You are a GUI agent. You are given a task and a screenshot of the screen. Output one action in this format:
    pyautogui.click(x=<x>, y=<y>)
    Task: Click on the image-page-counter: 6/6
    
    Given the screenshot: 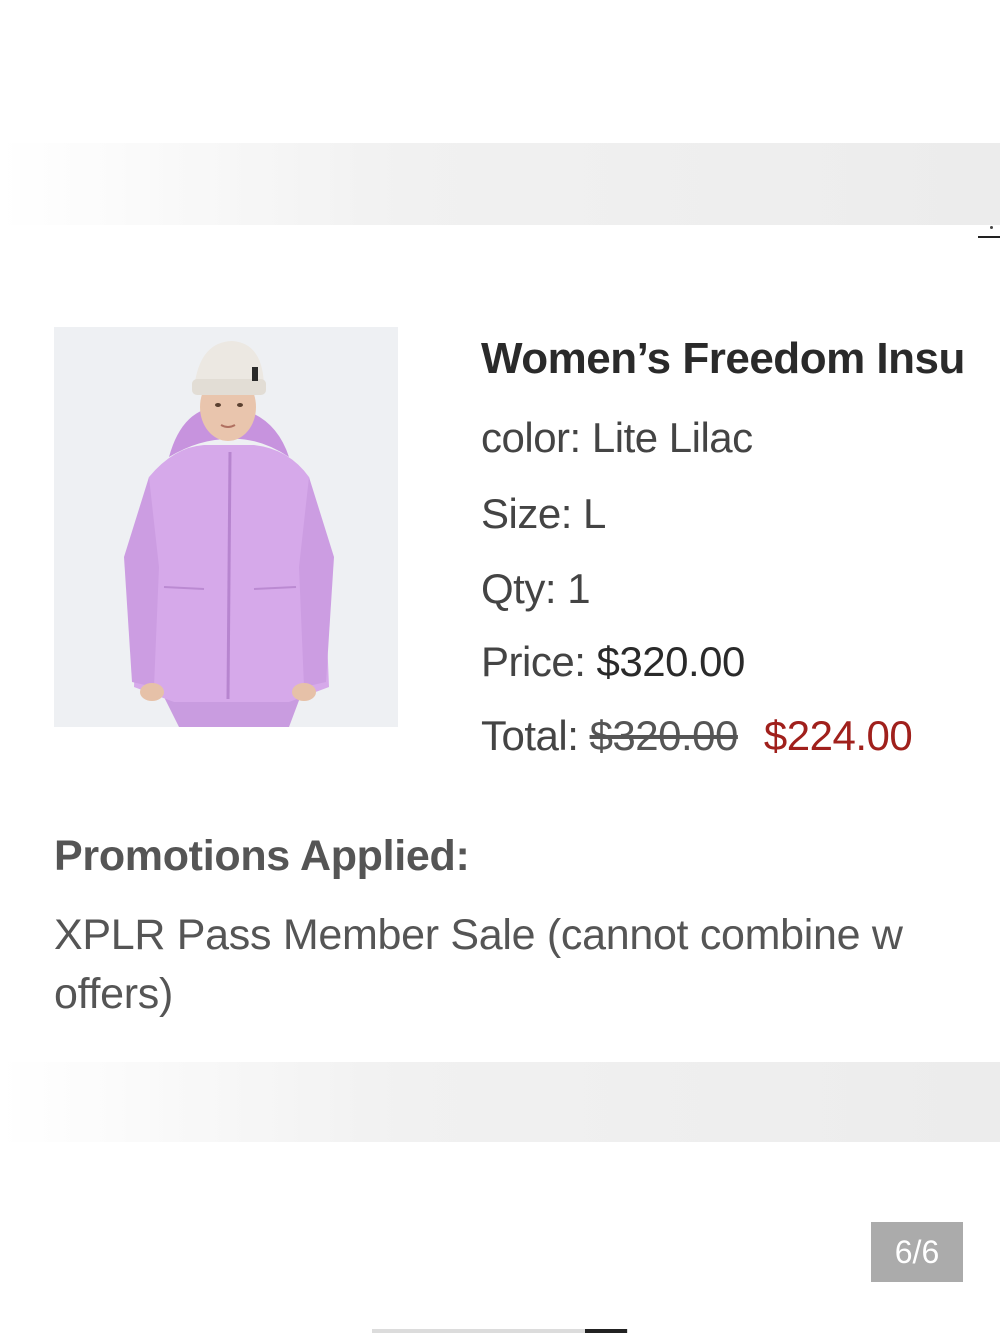 What is the action you would take?
    pyautogui.click(x=917, y=1252)
    